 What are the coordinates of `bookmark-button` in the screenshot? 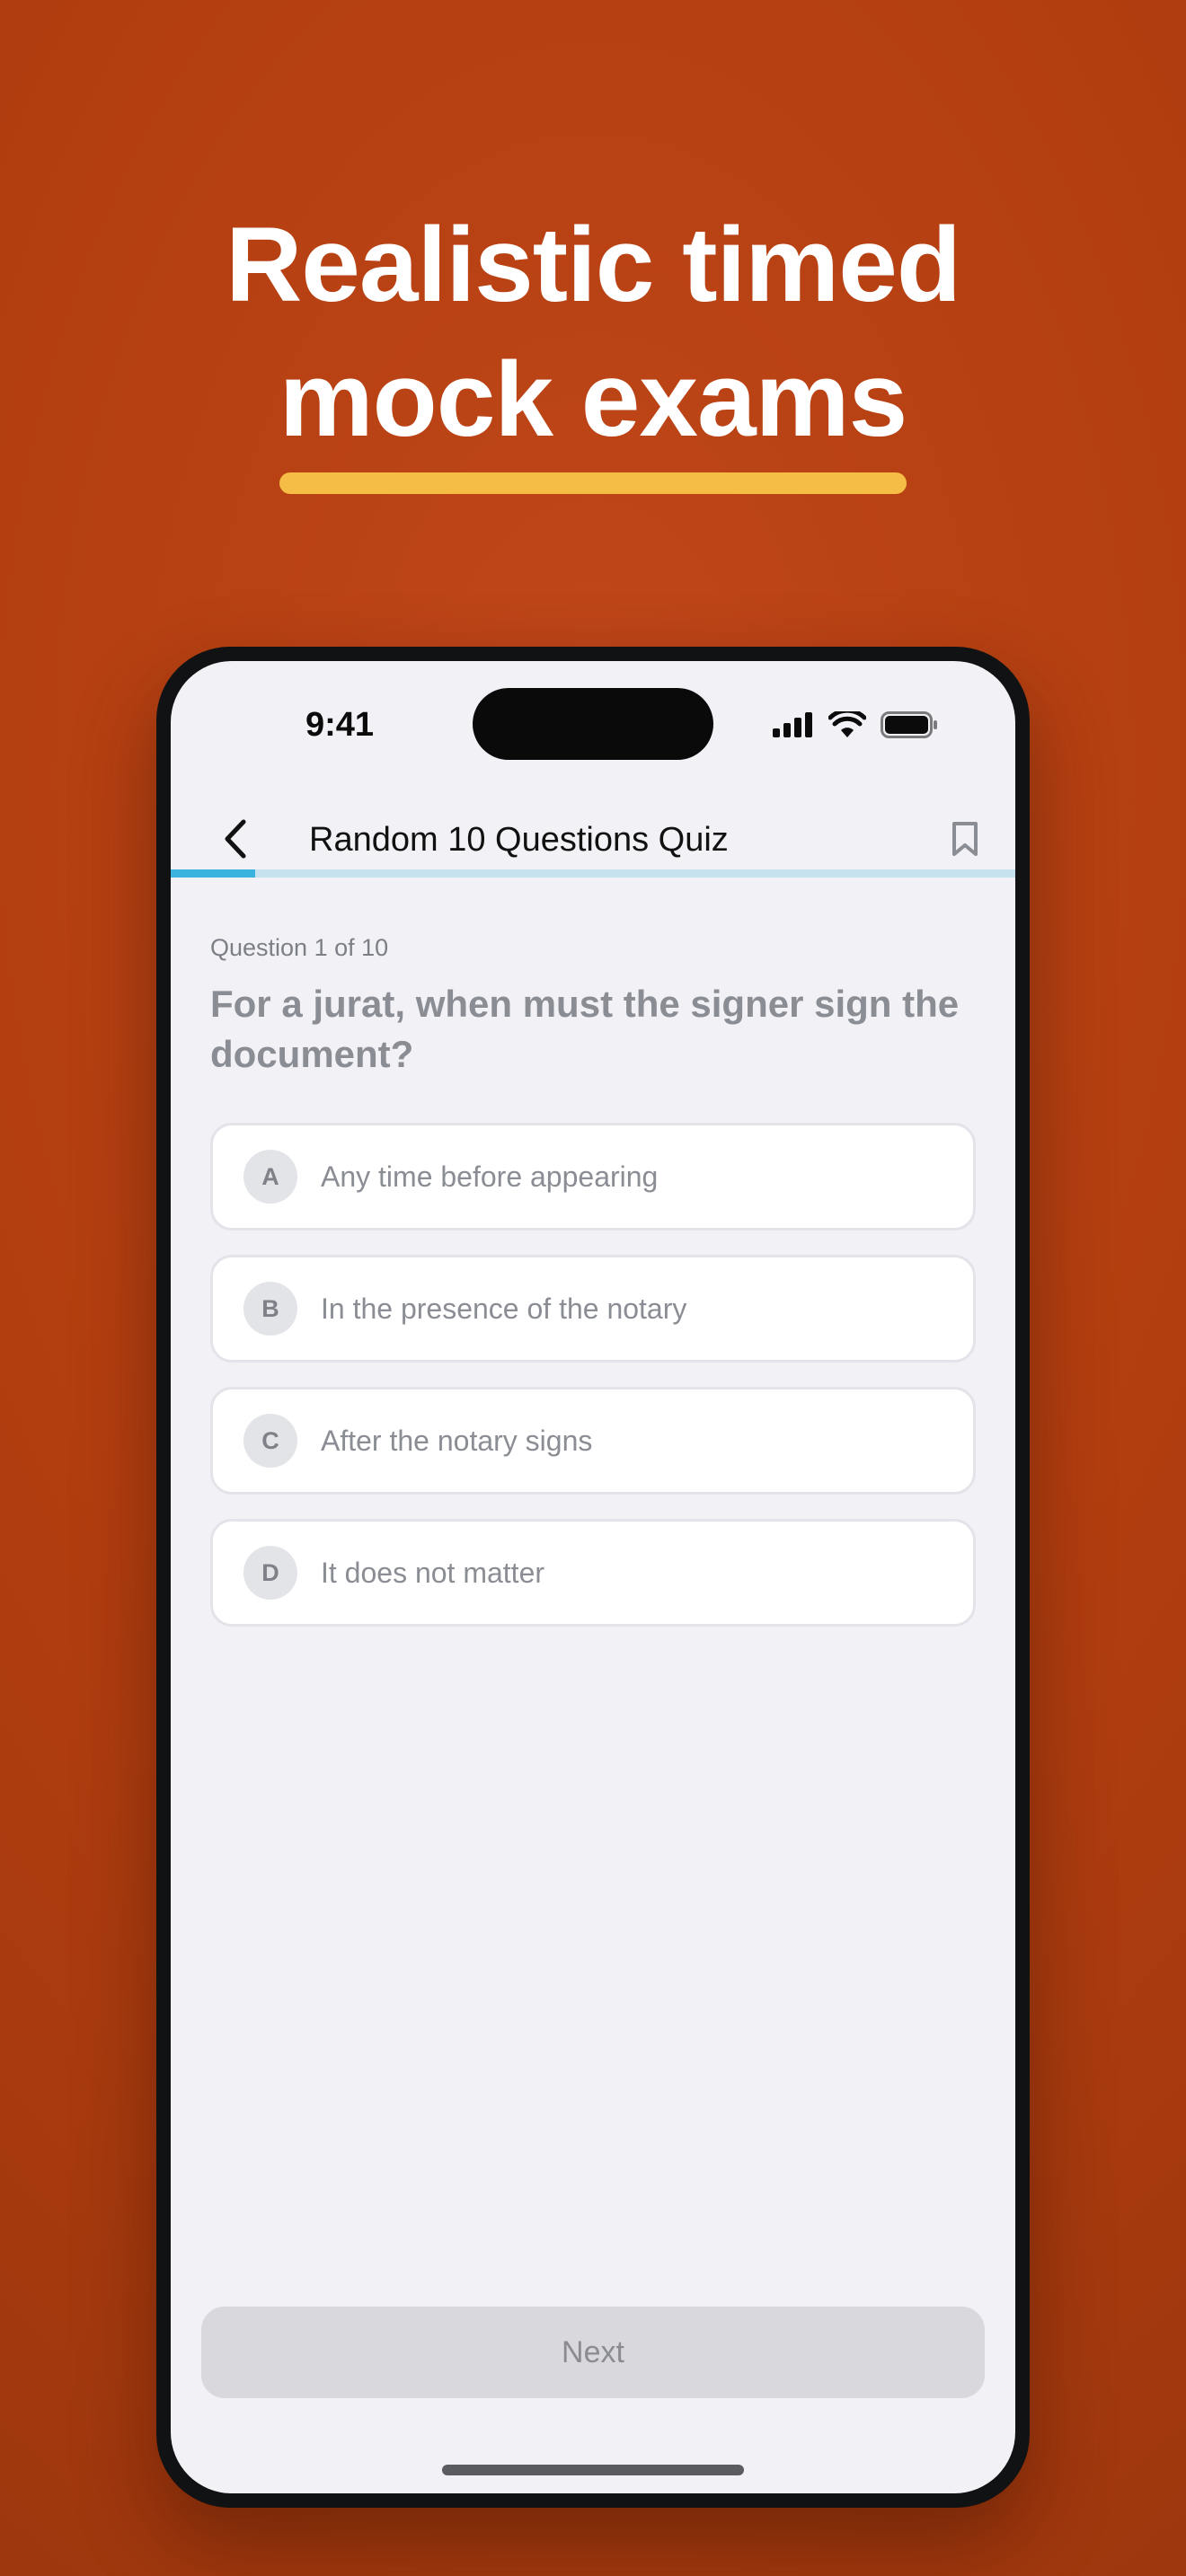 It's located at (965, 841).